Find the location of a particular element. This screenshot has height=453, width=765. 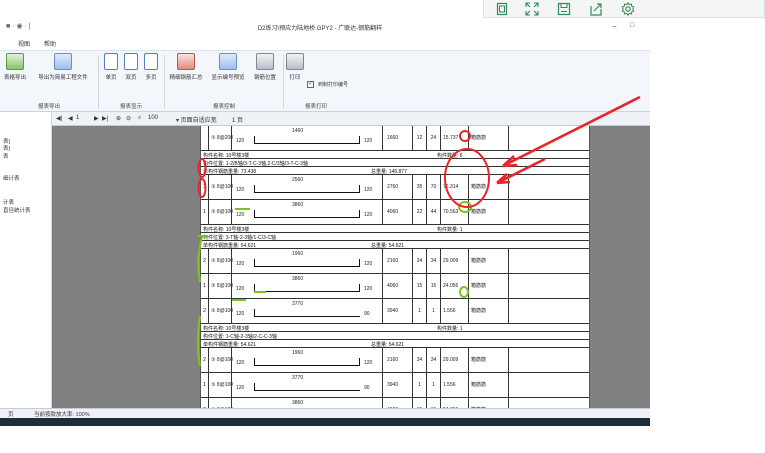

double-page-button: 双页 is located at coordinates (131, 67).